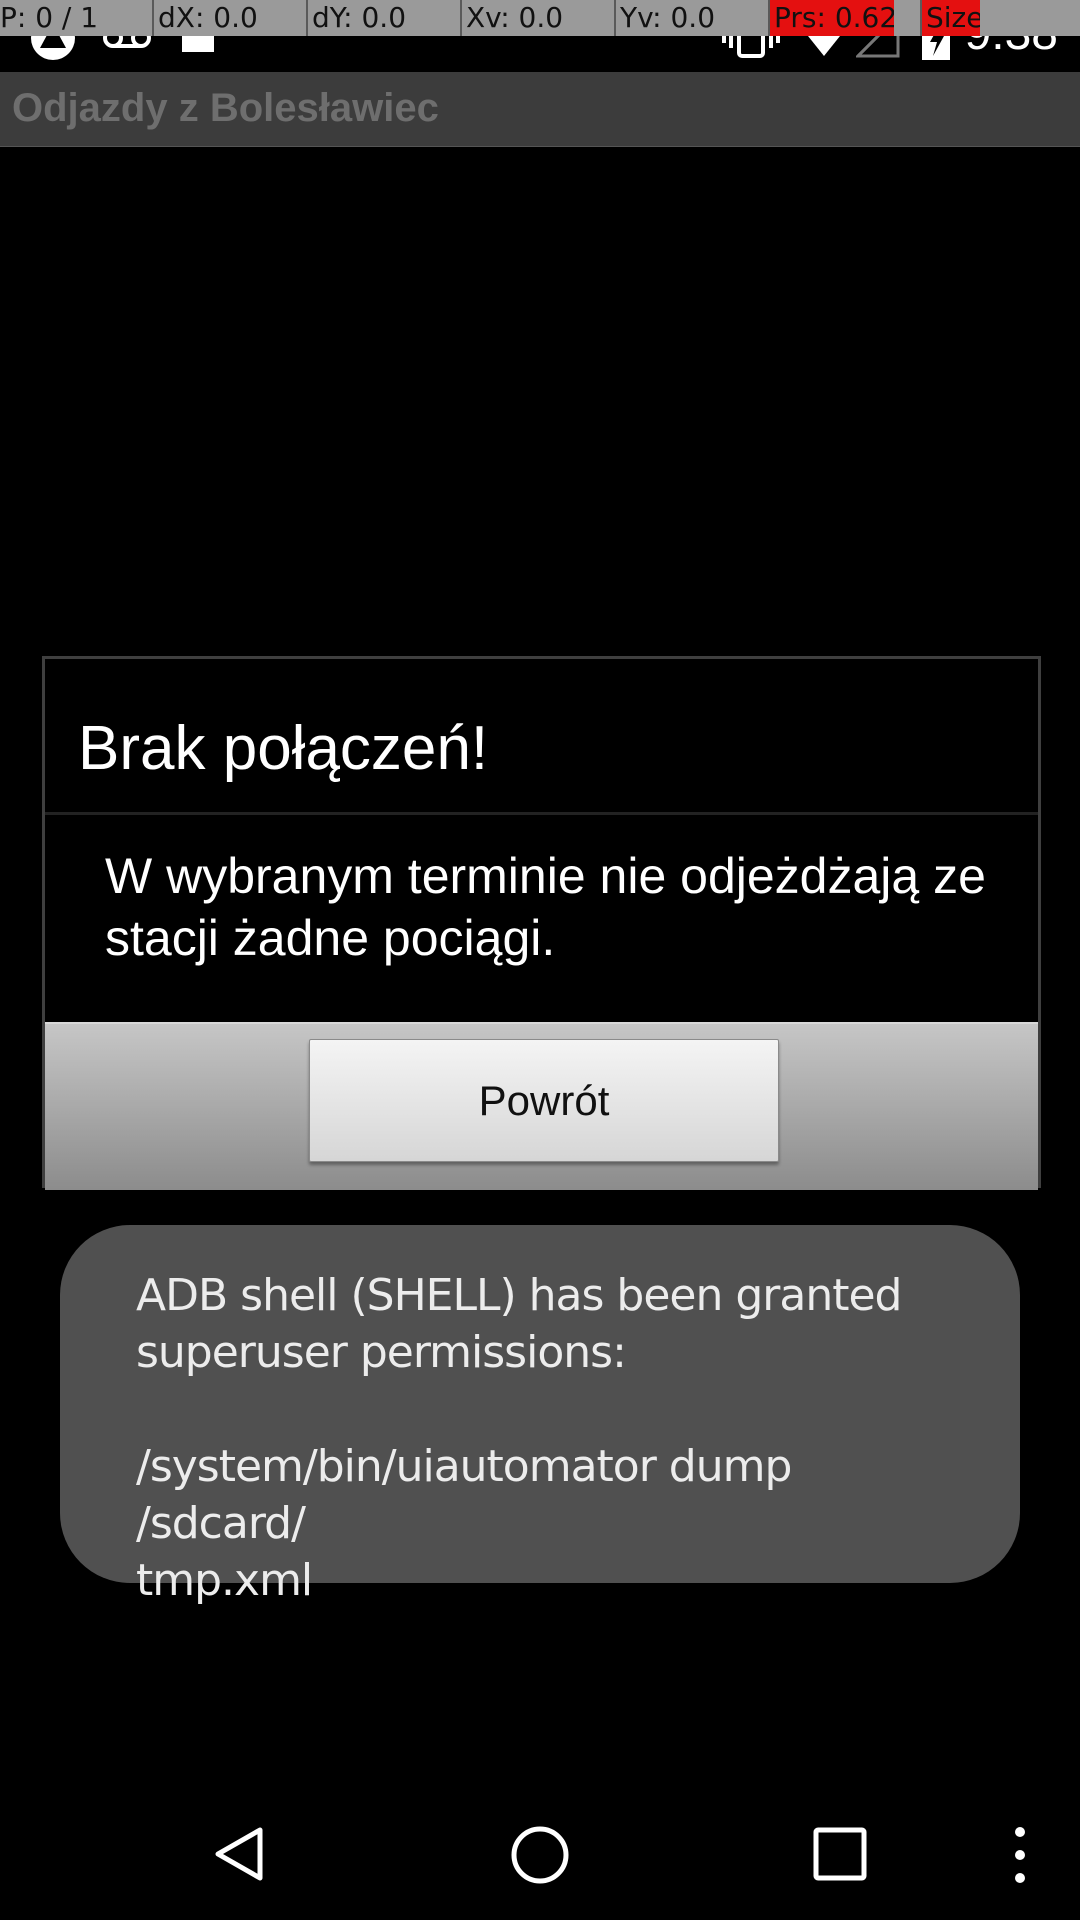 This screenshot has height=1920, width=1080. I want to click on dialog-button-panel: Powrót, so click(541, 1106).